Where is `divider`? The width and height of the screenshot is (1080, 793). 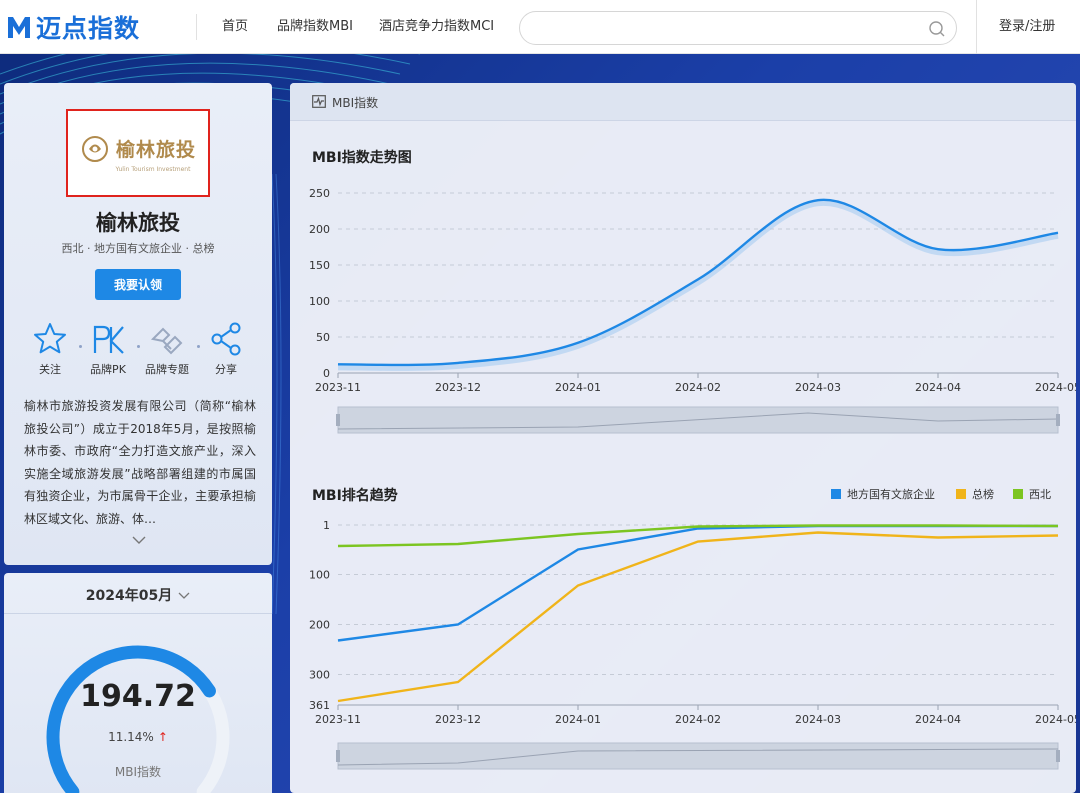
divider is located at coordinates (138, 613).